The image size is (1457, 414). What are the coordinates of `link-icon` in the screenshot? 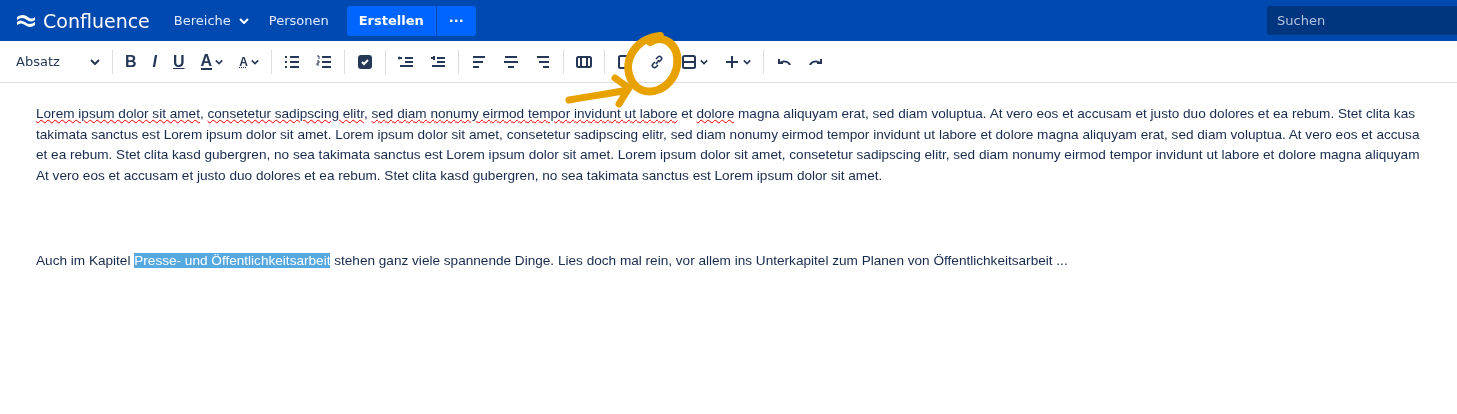 It's located at (656, 61).